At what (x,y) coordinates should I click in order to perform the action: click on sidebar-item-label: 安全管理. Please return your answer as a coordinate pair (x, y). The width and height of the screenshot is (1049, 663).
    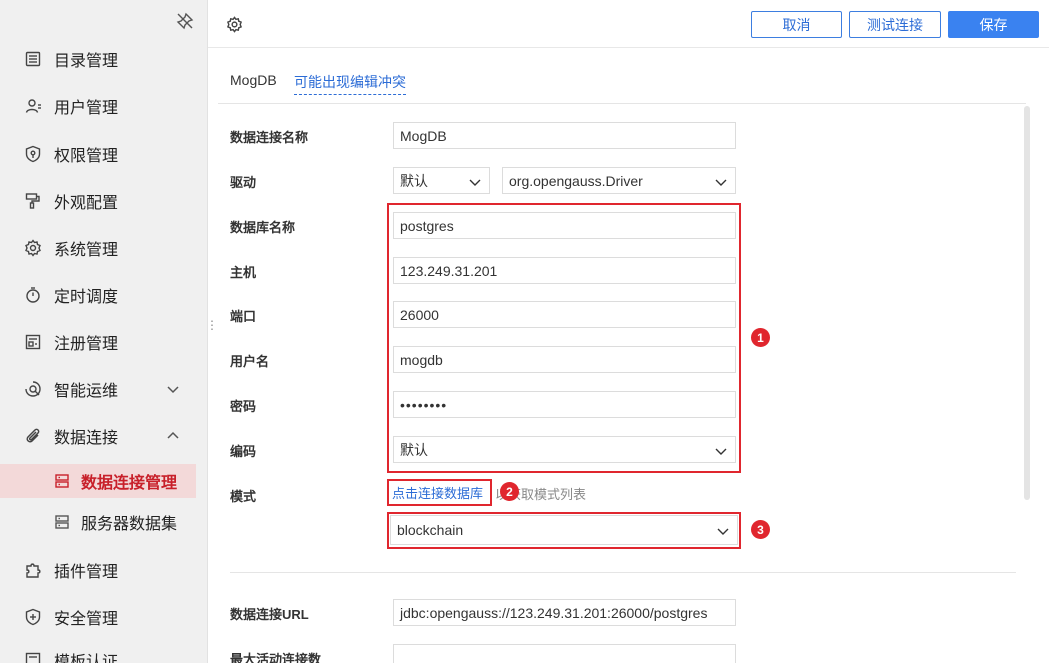
    Looking at the image, I should click on (86, 619).